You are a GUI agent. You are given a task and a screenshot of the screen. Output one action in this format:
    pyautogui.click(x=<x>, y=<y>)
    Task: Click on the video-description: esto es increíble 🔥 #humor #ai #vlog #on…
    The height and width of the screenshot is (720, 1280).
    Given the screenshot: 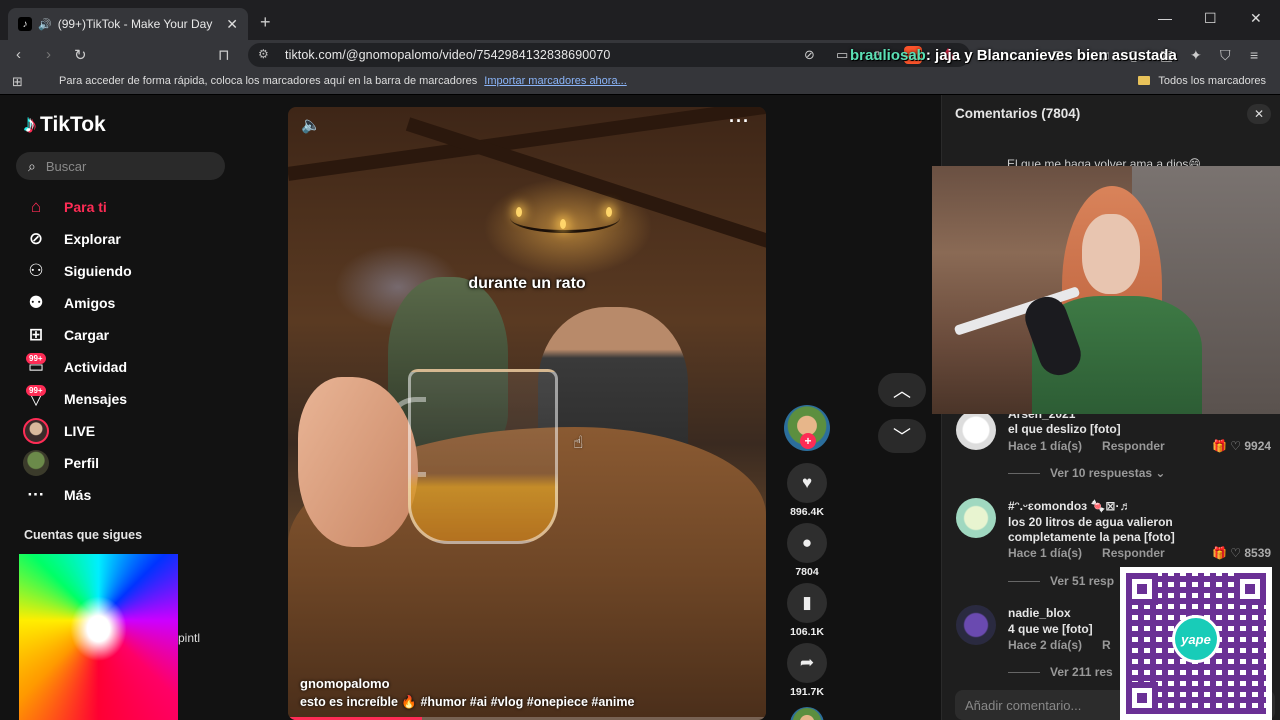 What is the action you would take?
    pyautogui.click(x=467, y=702)
    